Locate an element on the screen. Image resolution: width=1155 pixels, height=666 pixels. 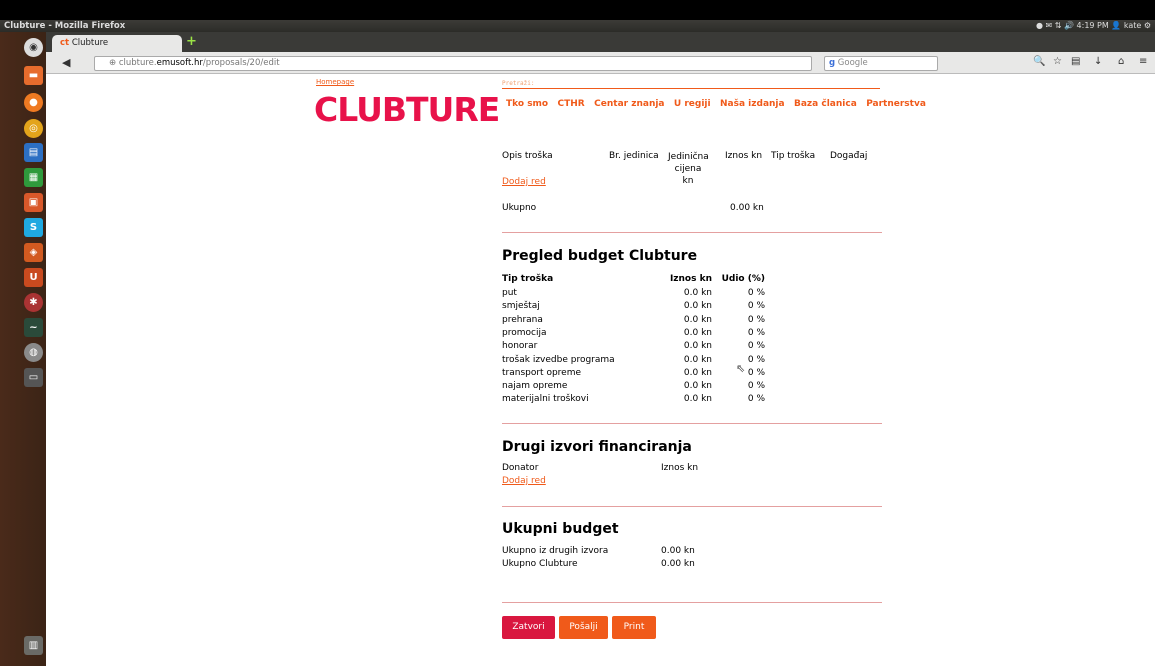
system-top-bar is located at coordinates (577, 5).